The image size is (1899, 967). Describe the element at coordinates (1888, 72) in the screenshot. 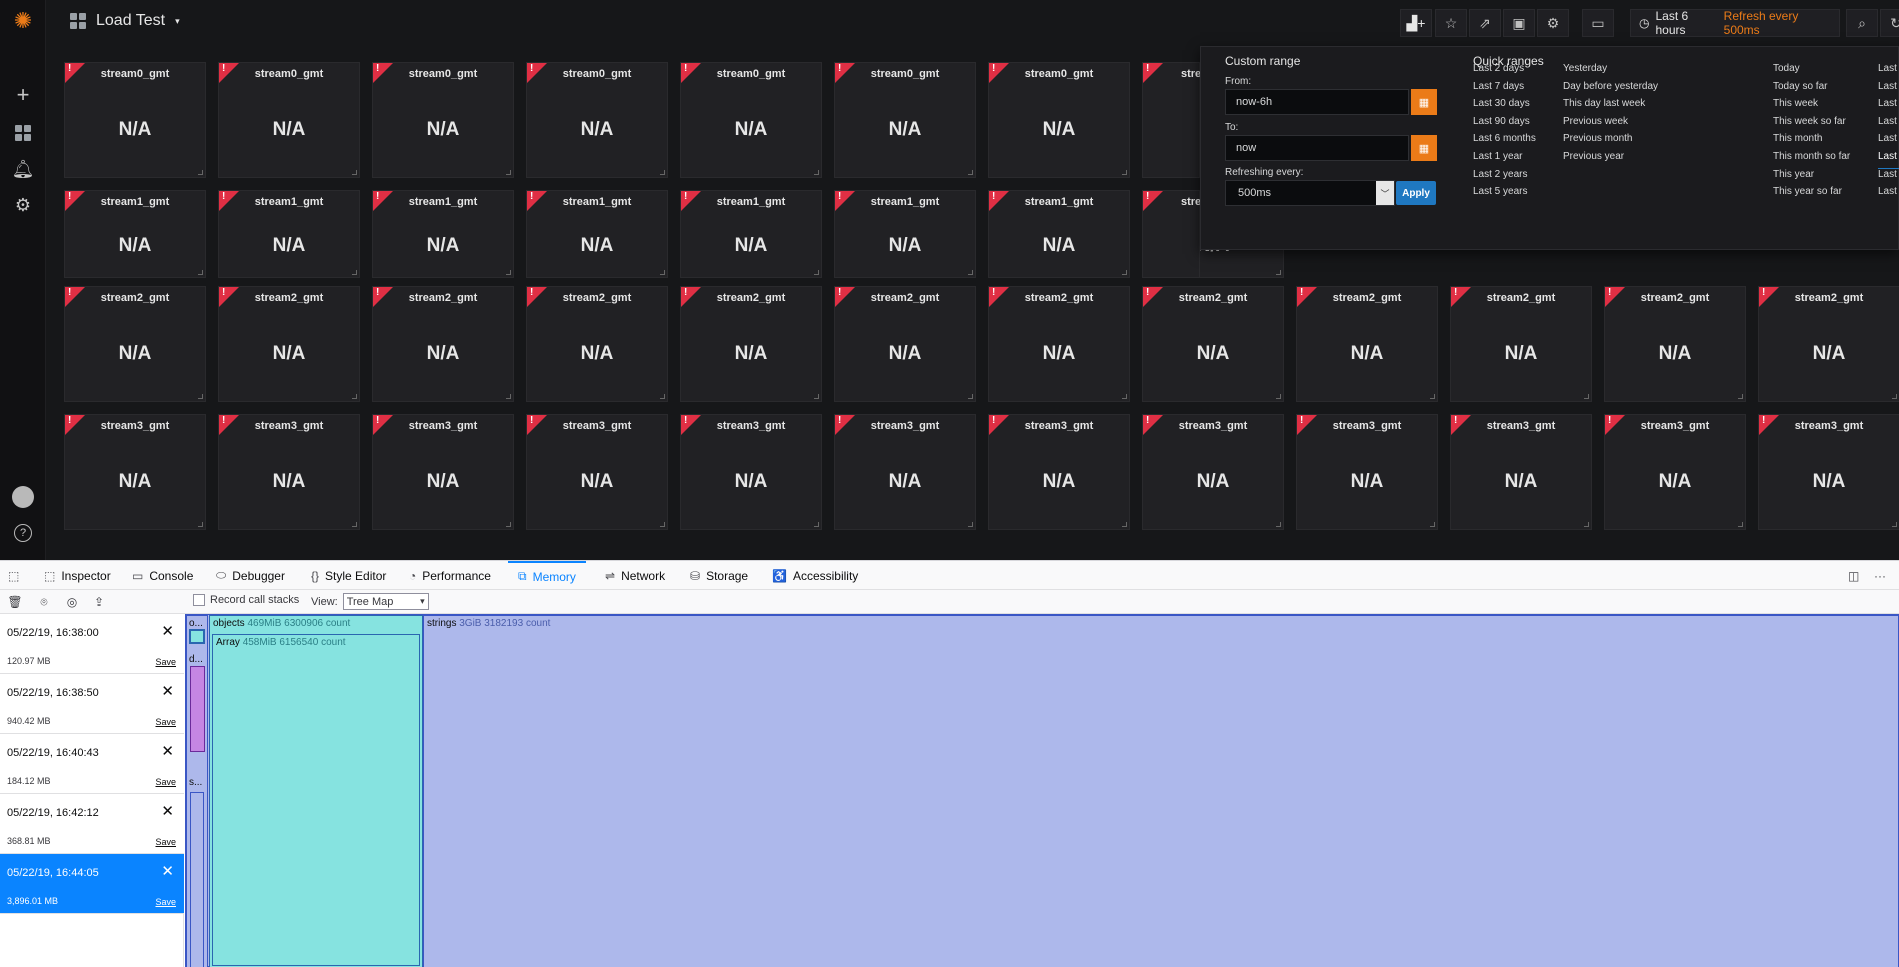

I see `quick-range-item: Last 5 minutes` at that location.